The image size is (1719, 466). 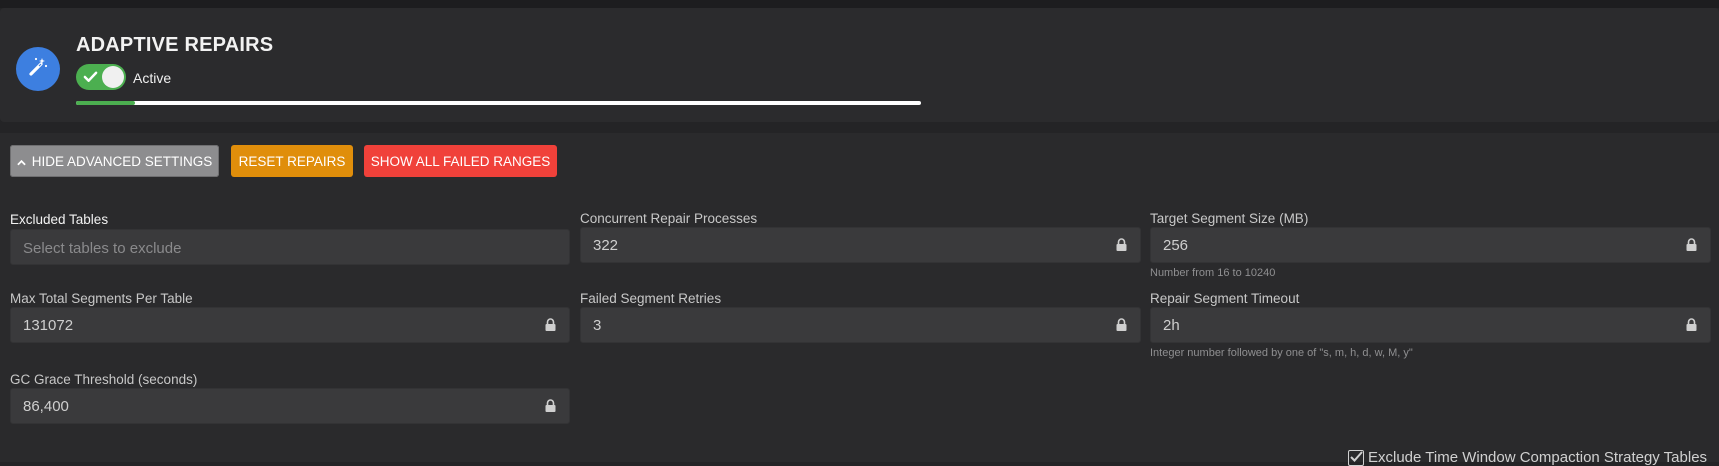 I want to click on progress-bar, so click(x=498, y=103).